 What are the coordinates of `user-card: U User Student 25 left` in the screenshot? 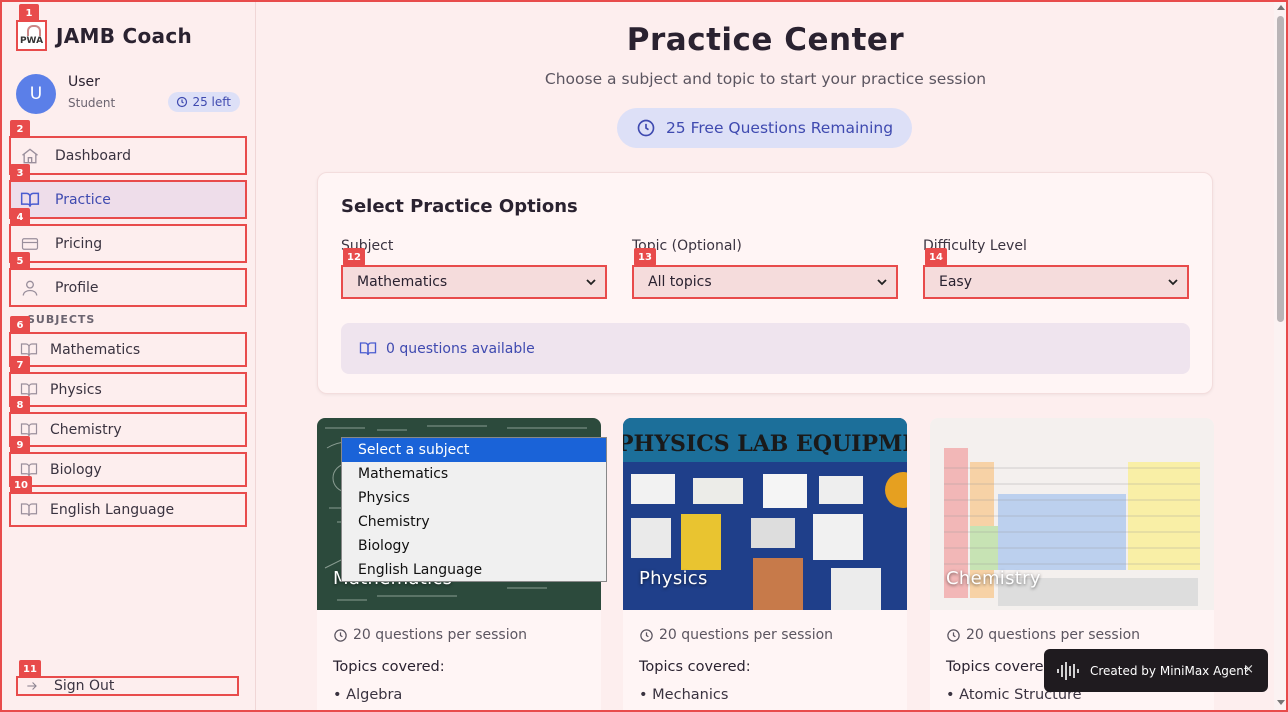 It's located at (128, 94).